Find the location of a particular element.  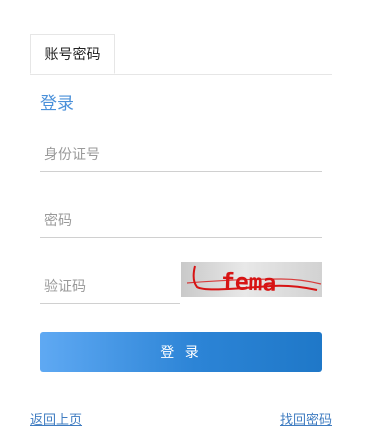

login-tabs: 账号密码 is located at coordinates (181, 54).